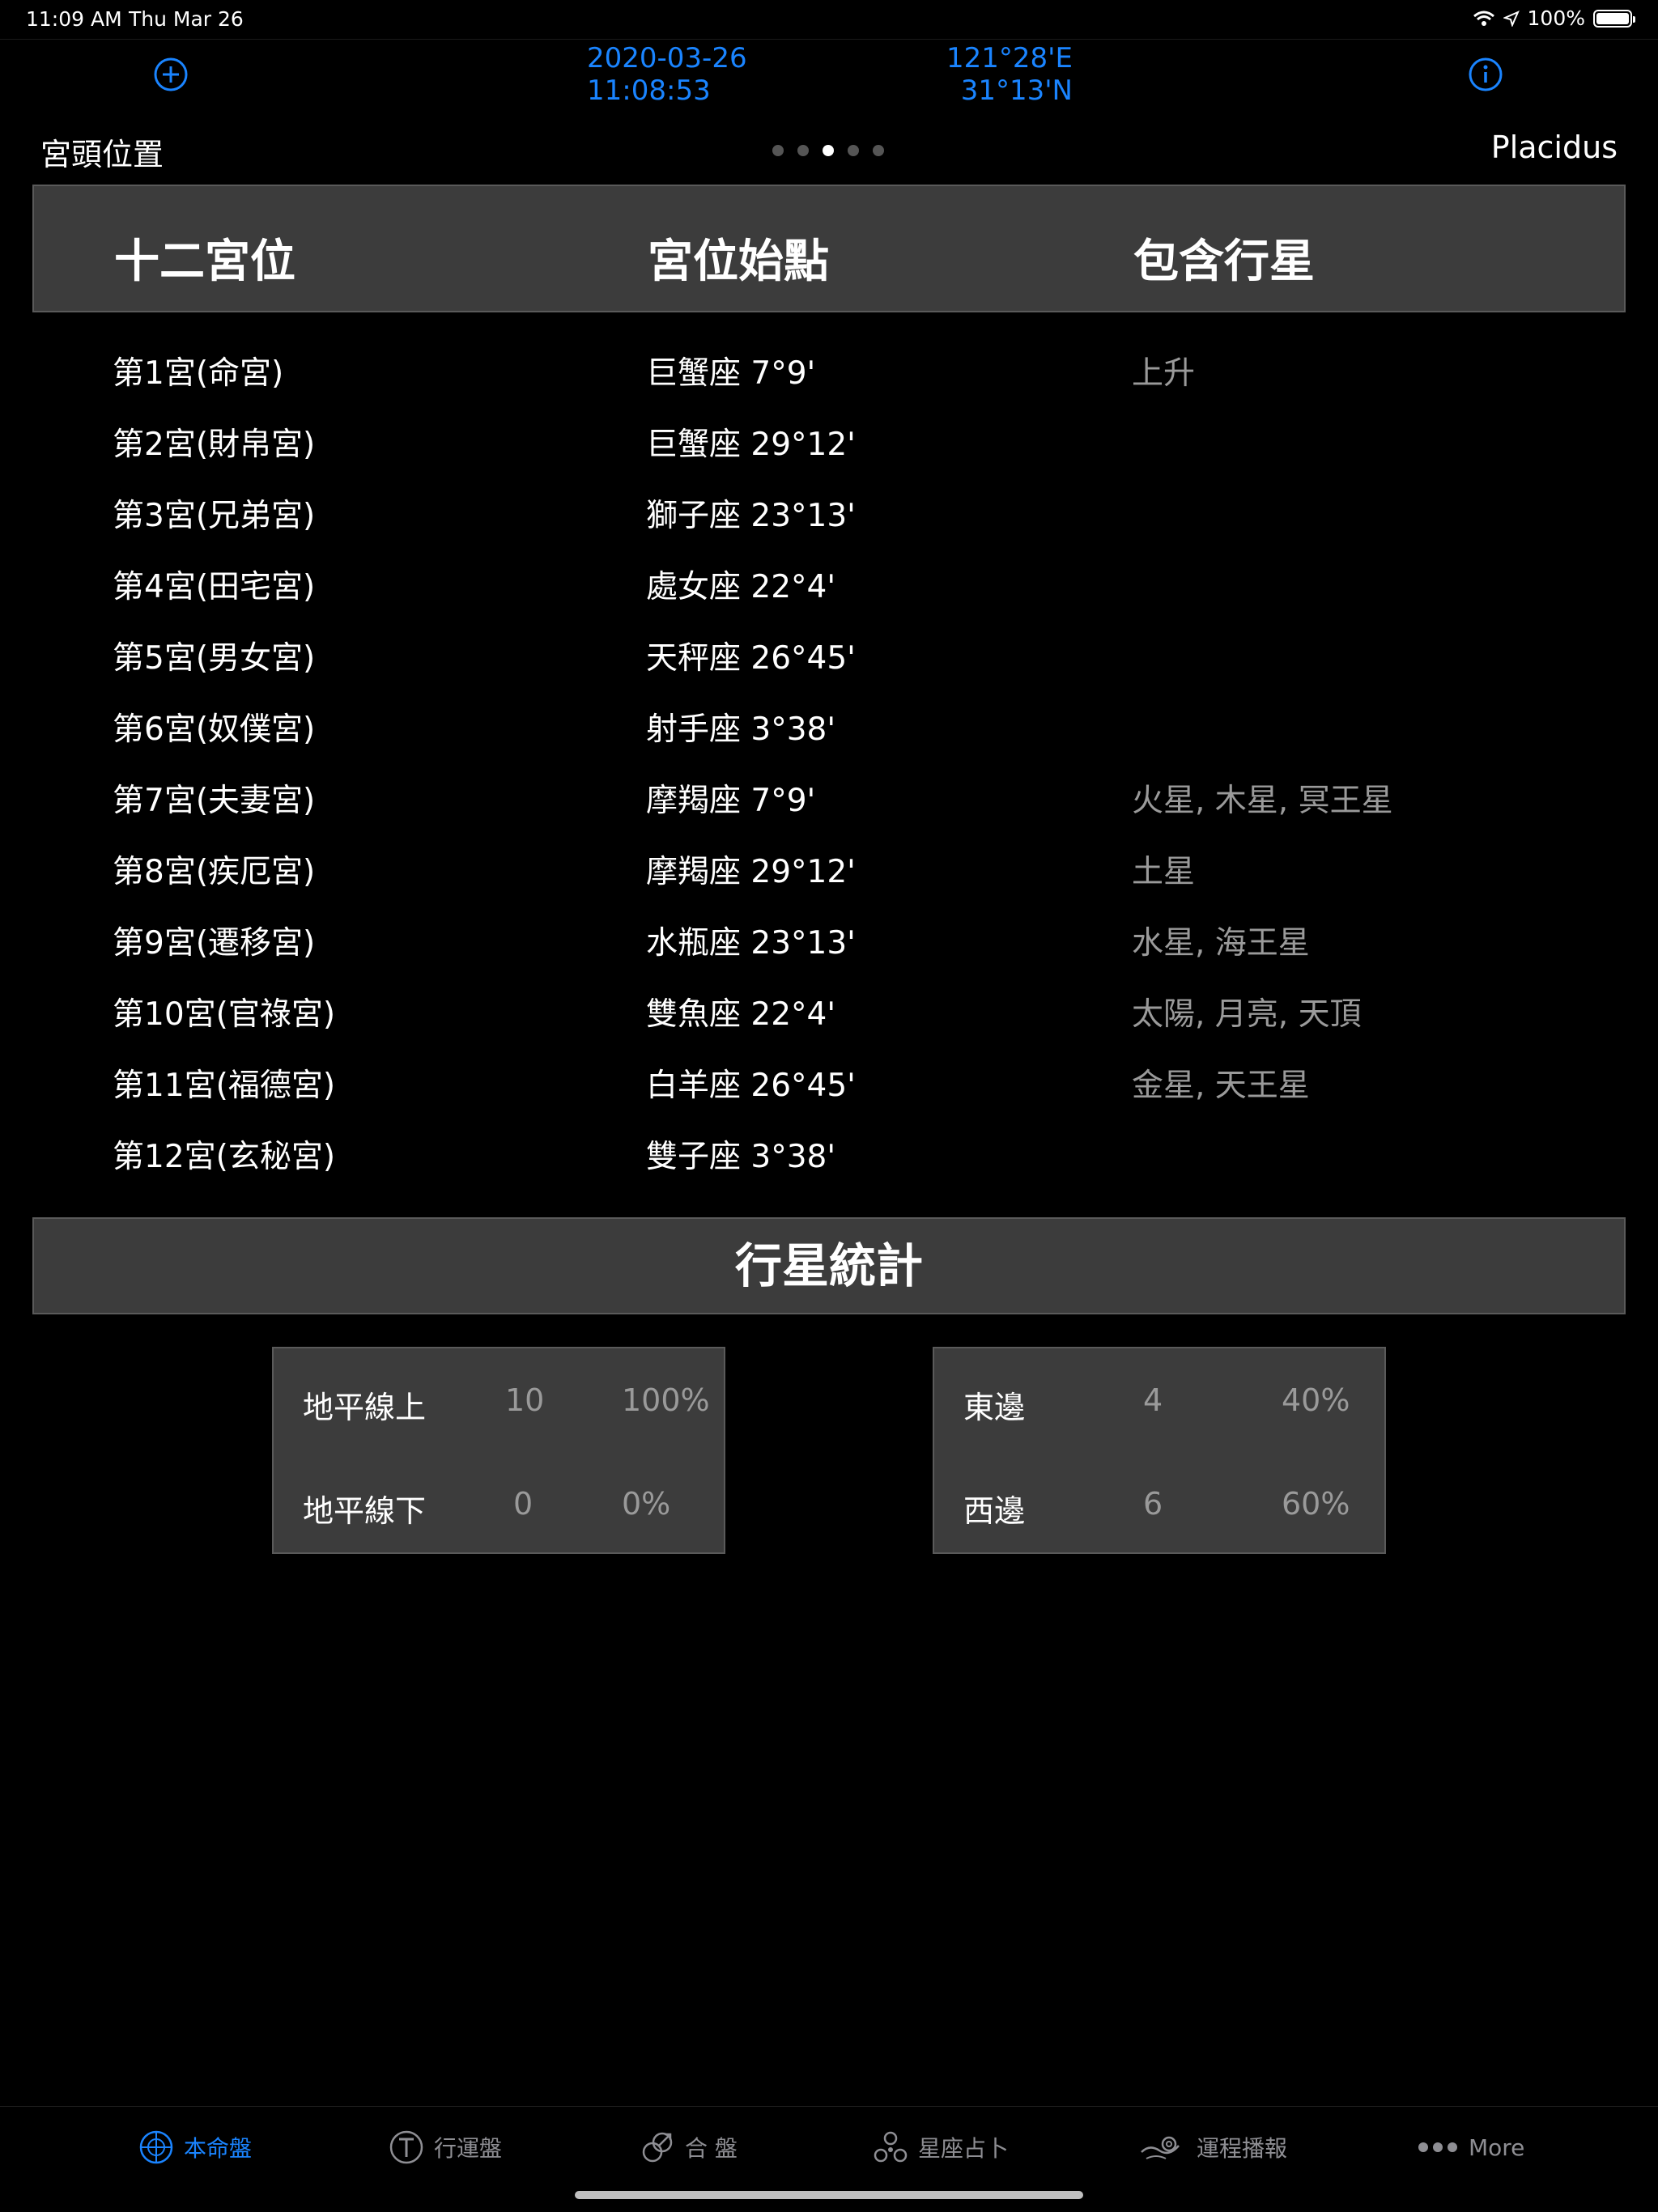  I want to click on tab-transit: 行運盤, so click(445, 2147).